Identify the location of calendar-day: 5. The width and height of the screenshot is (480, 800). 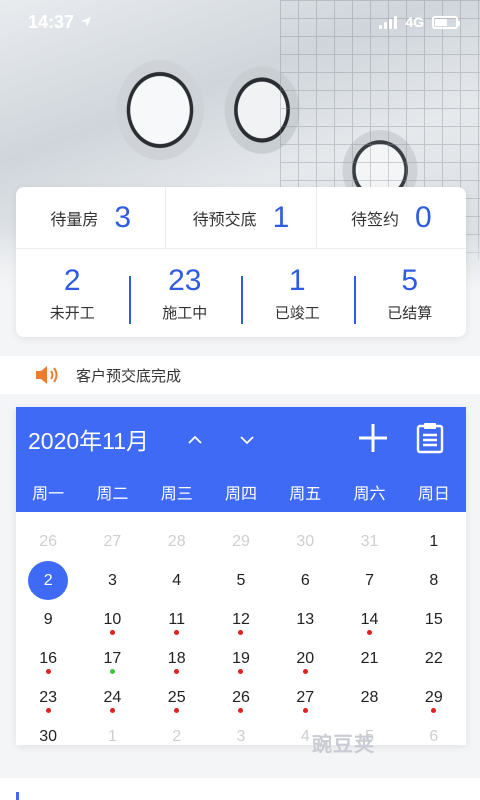
(241, 580).